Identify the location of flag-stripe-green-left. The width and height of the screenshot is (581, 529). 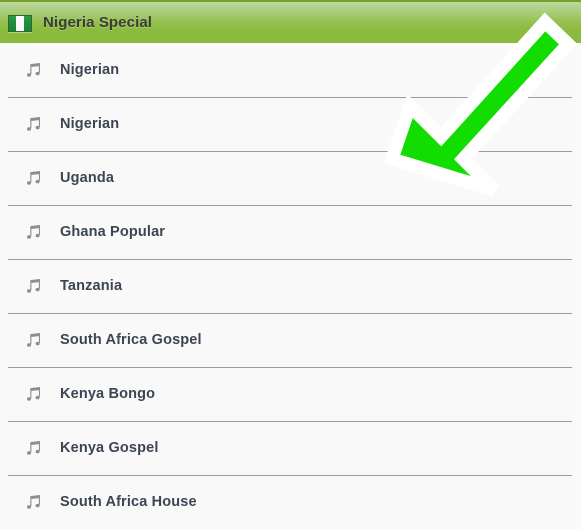
(13, 23).